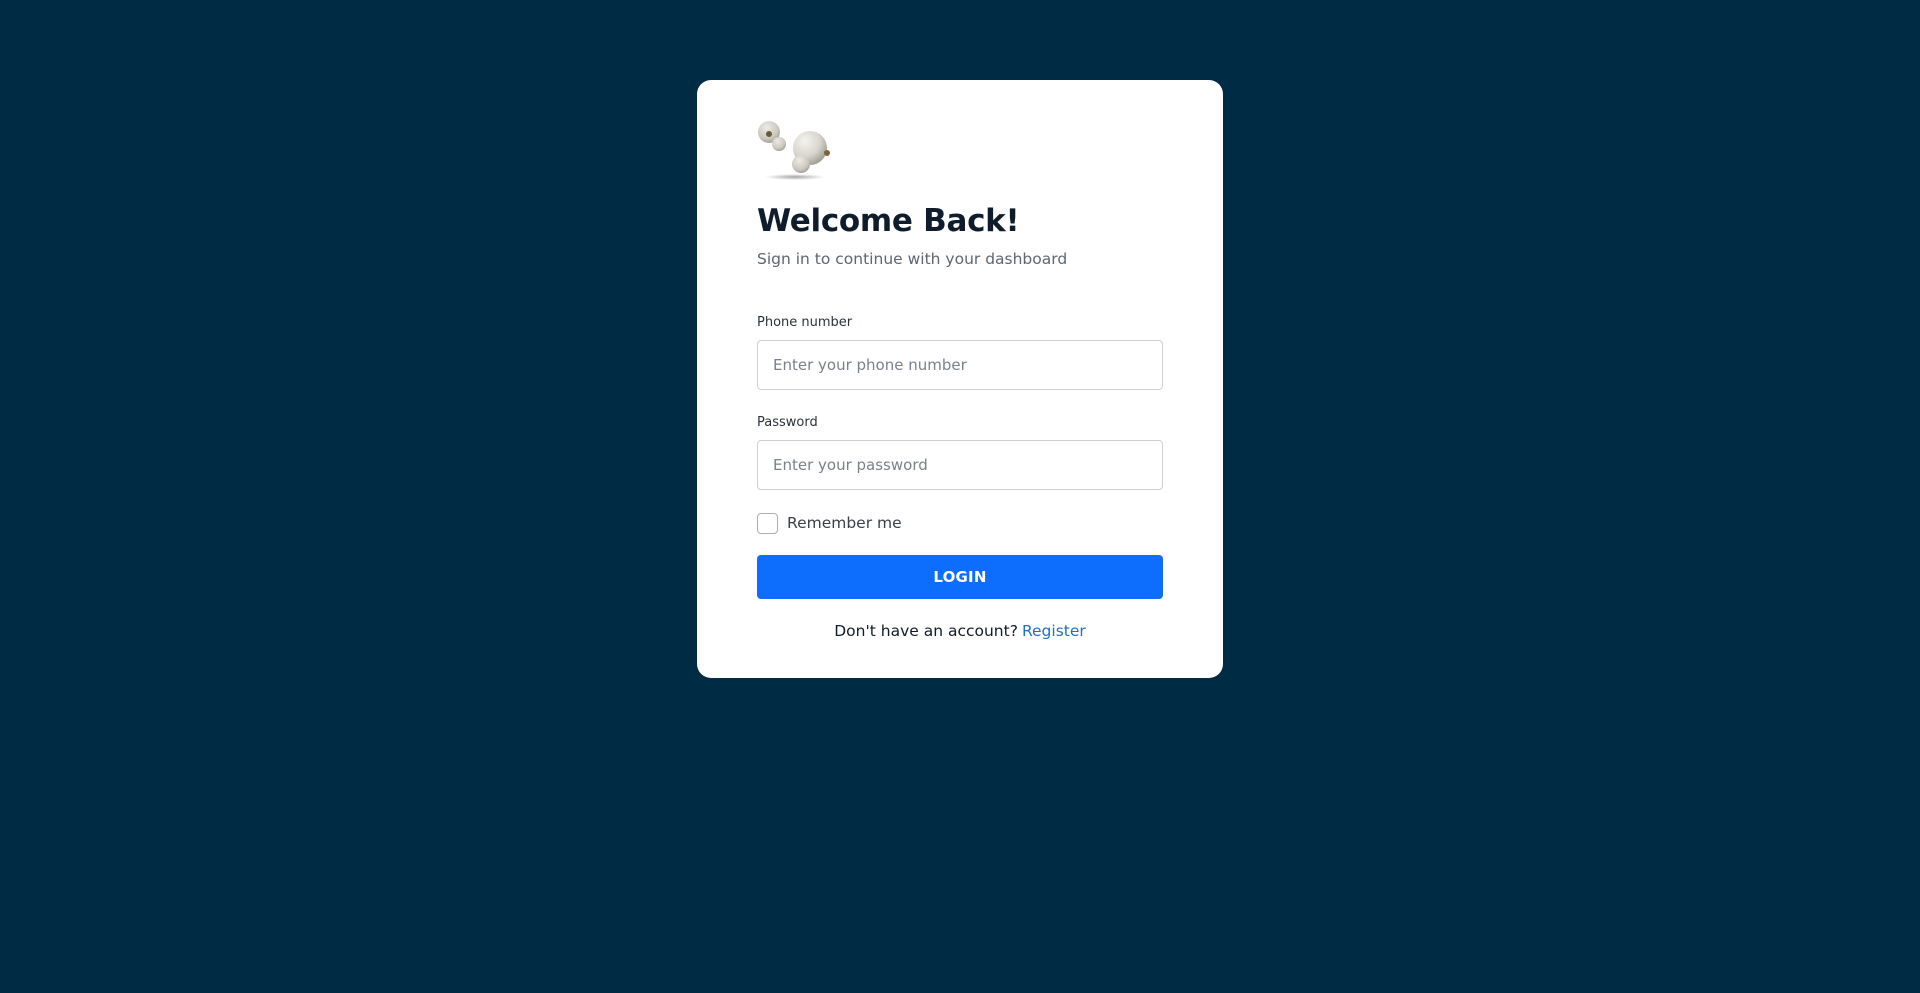  Describe the element at coordinates (960, 465) in the screenshot. I see `password-input` at that location.